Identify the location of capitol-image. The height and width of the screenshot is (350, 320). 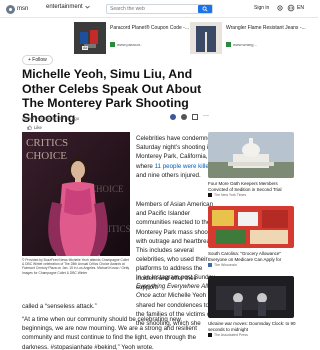
(251, 155).